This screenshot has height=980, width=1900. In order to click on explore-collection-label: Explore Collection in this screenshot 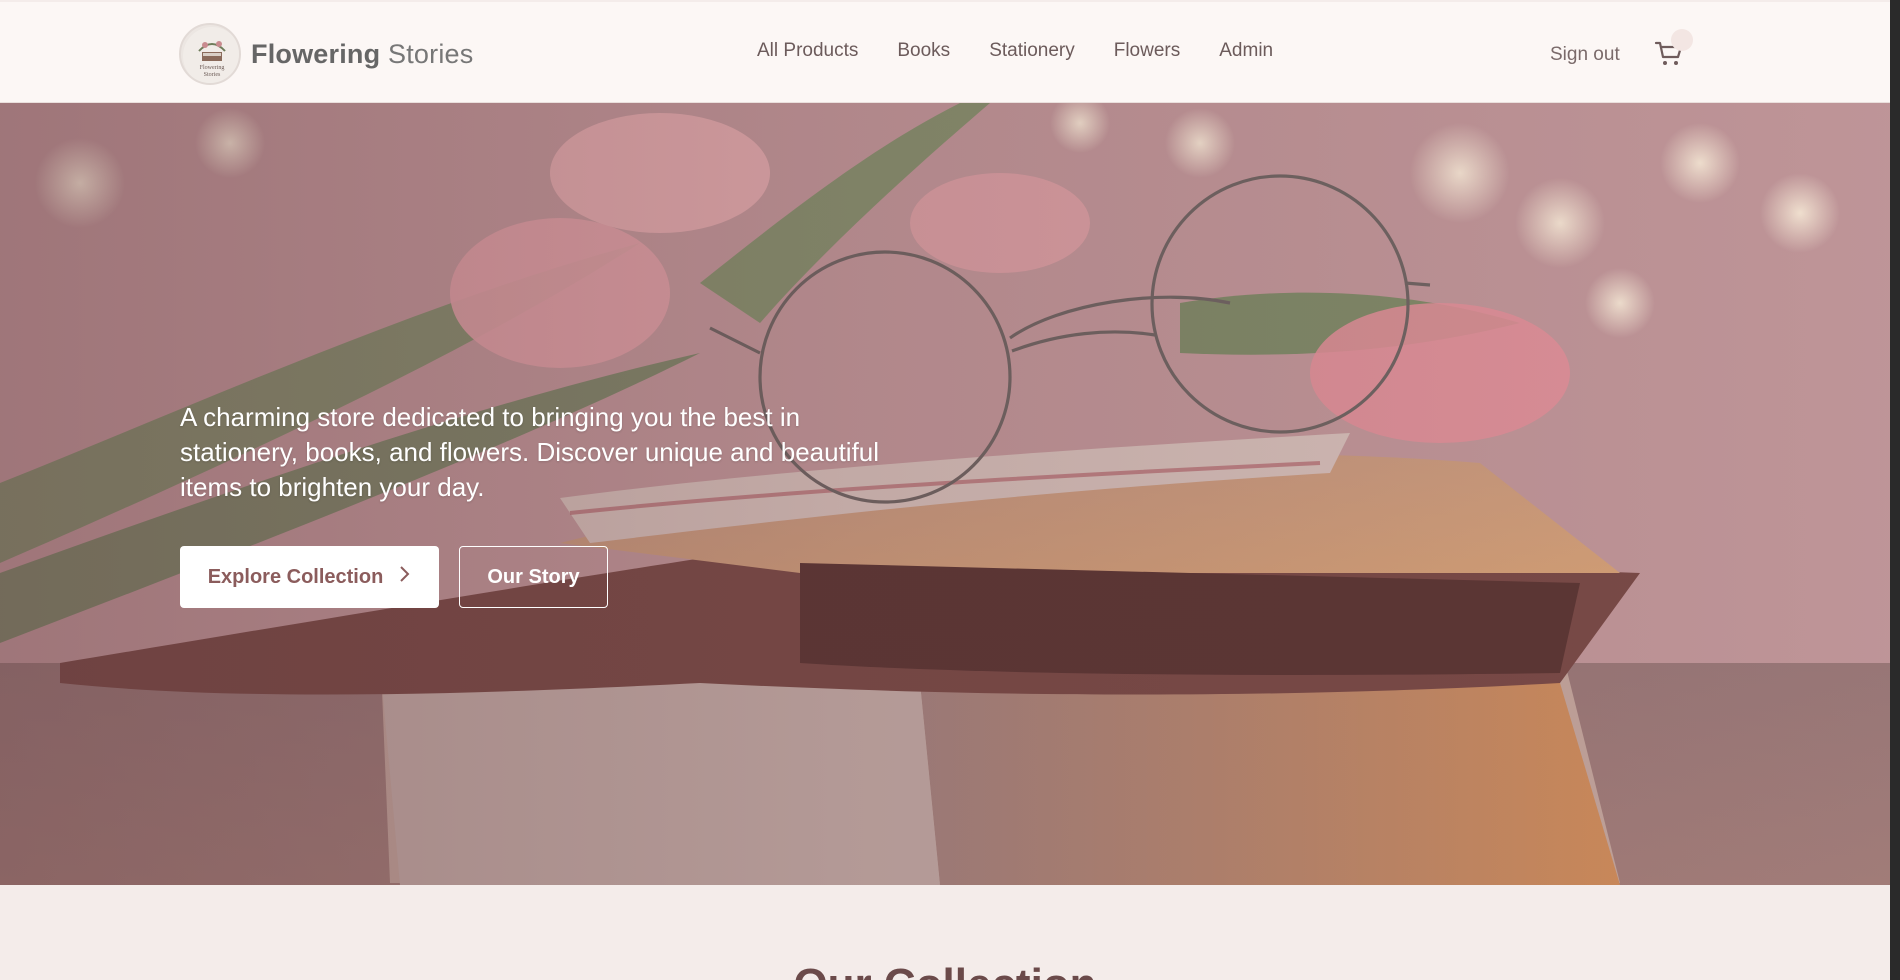, I will do `click(295, 576)`.